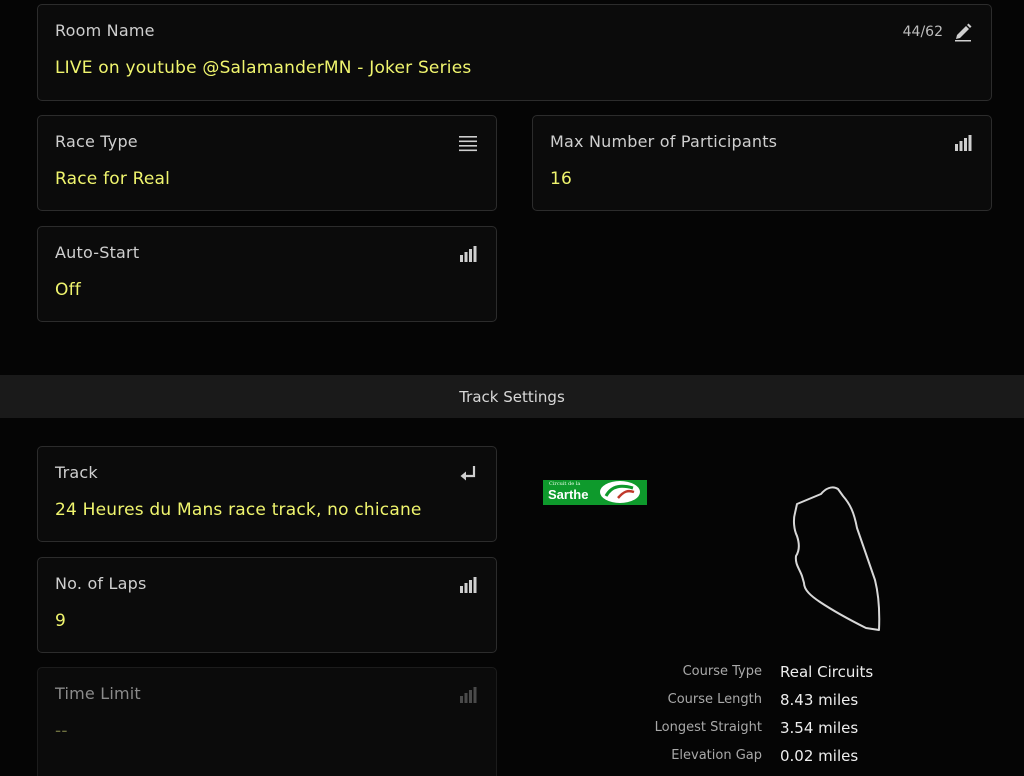  What do you see at coordinates (708, 727) in the screenshot?
I see `stat-key: Longest Straight` at bounding box center [708, 727].